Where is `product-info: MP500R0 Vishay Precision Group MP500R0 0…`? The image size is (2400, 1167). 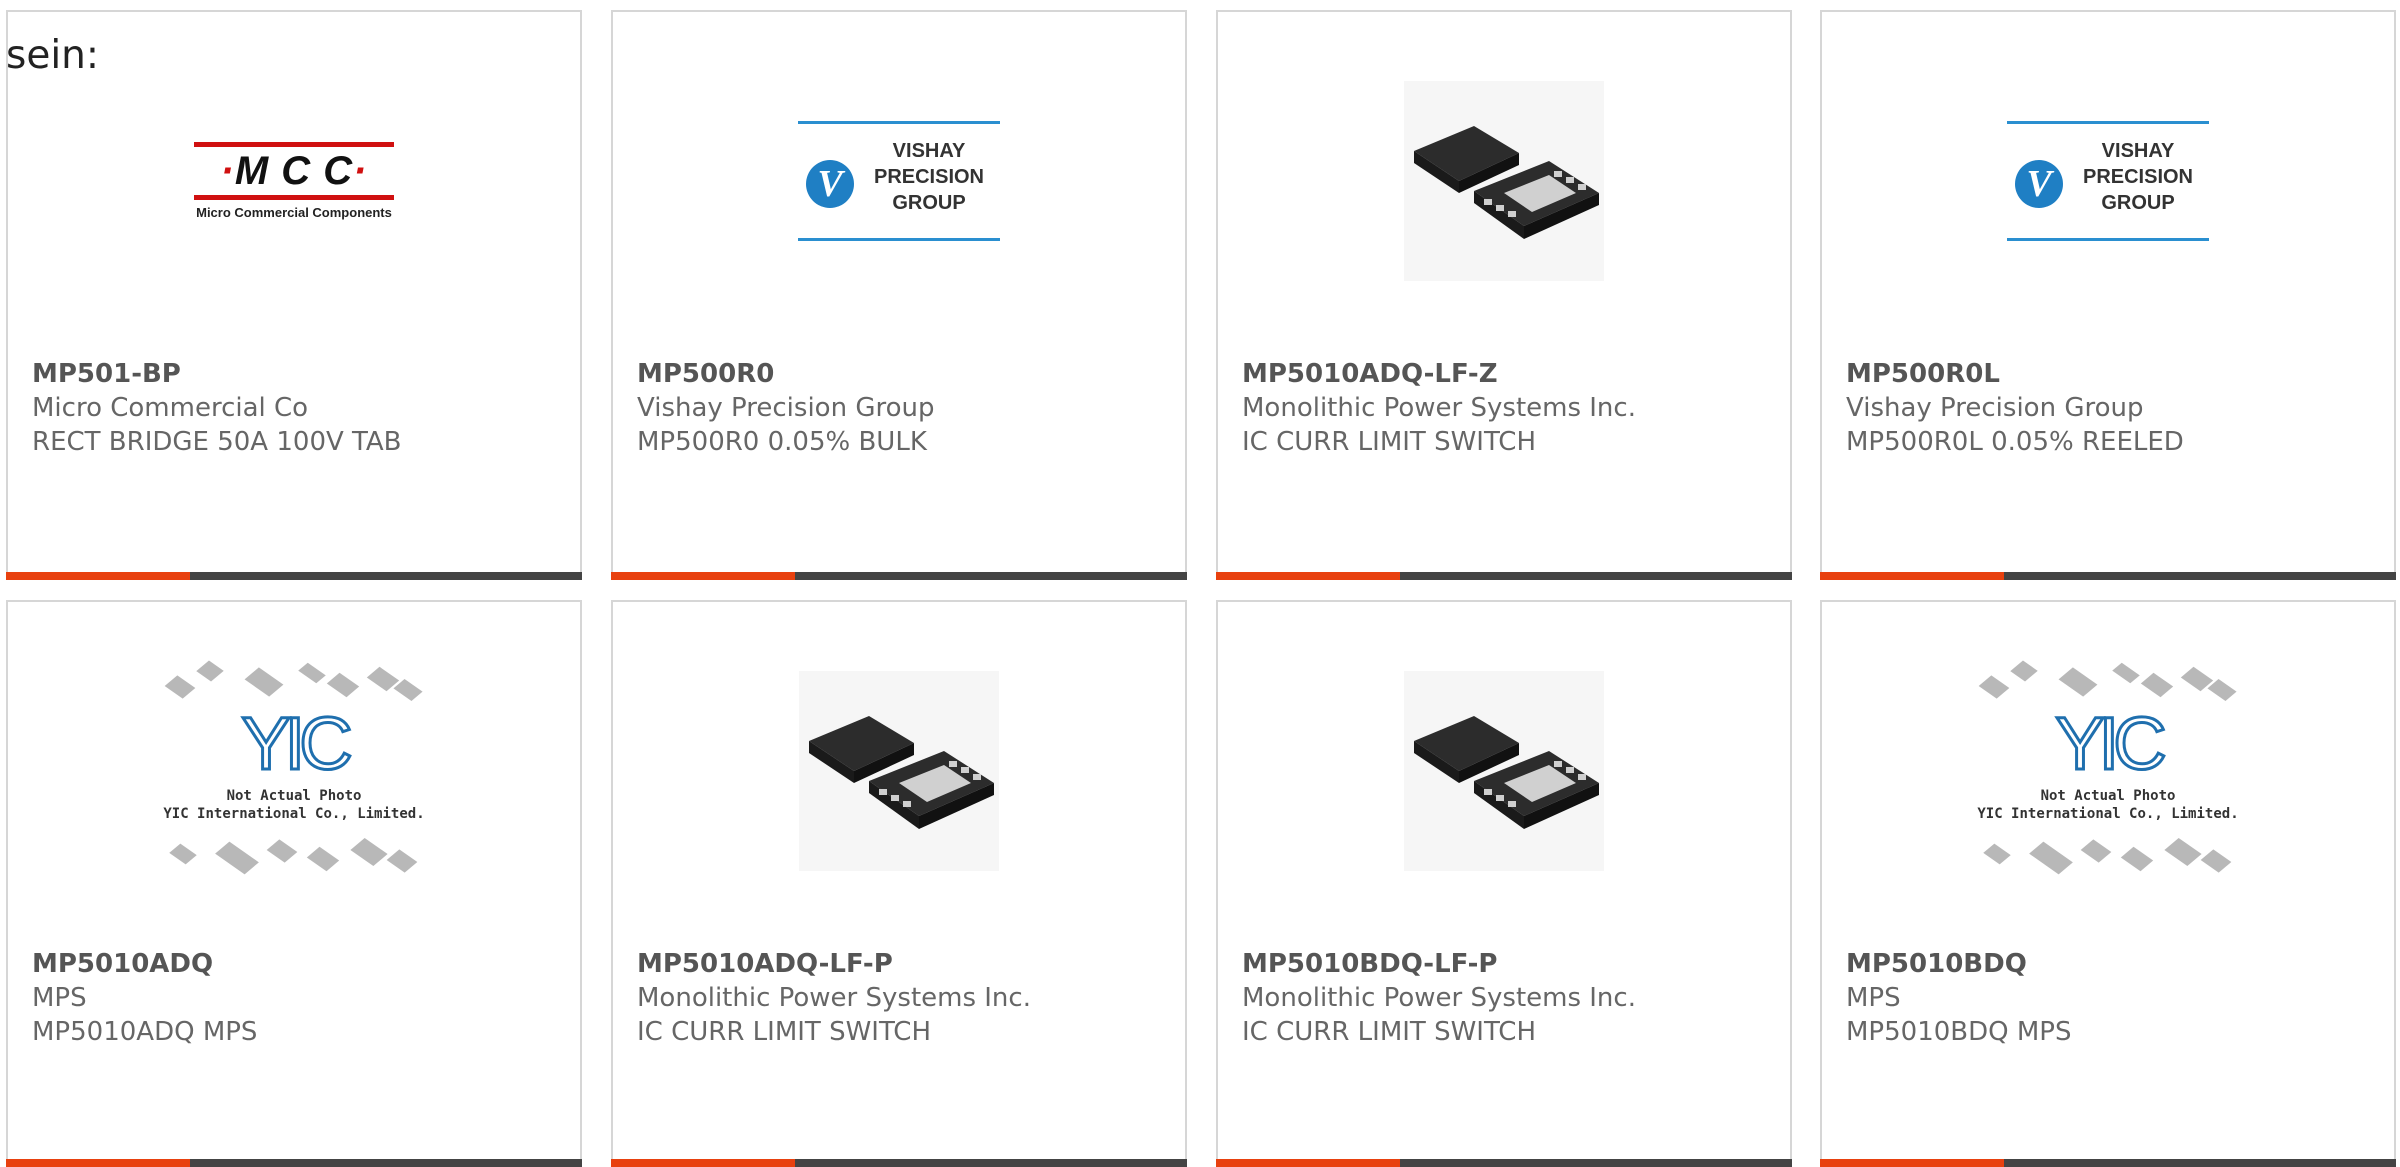
product-info: MP500R0 Vishay Precision Group MP500R0 0… is located at coordinates (899, 408).